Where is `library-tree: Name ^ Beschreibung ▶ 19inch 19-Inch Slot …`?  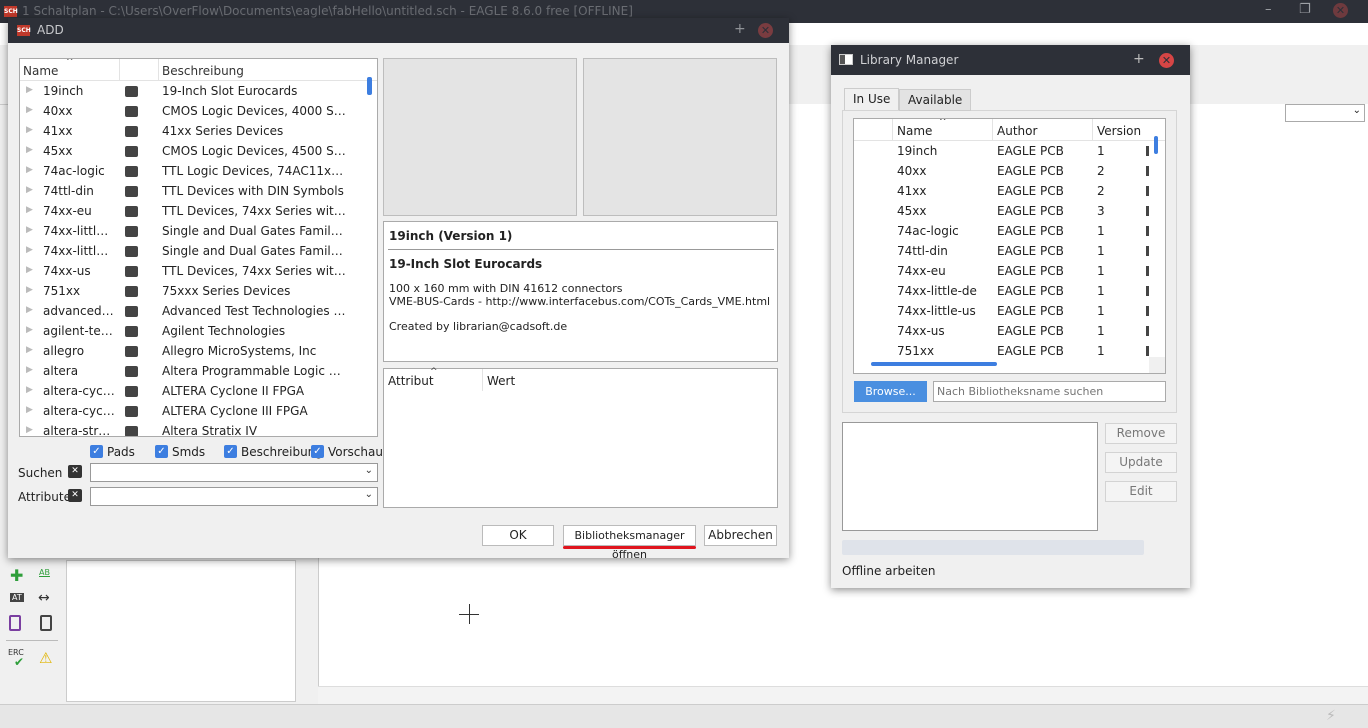
library-tree: Name ^ Beschreibung ▶ 19inch 19-Inch Slot … is located at coordinates (198, 247).